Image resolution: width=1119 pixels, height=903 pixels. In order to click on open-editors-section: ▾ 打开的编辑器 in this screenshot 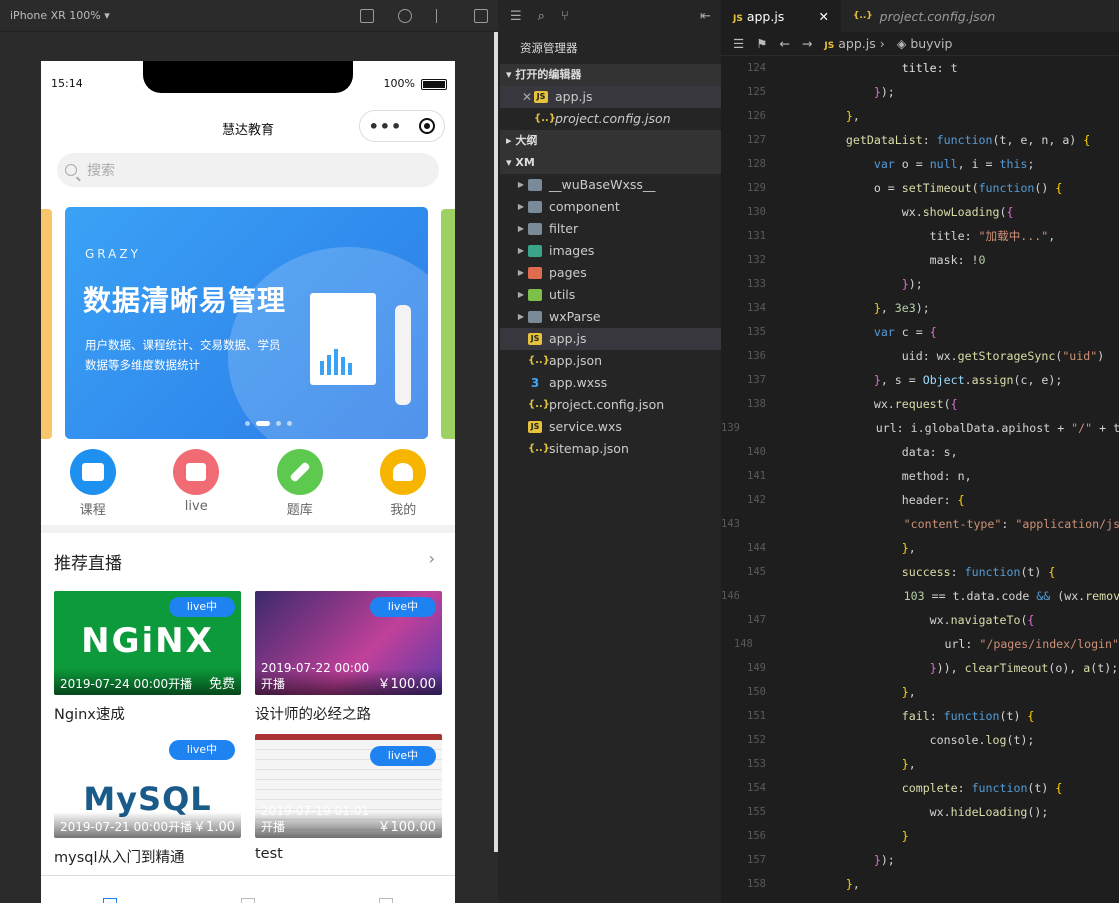, I will do `click(610, 75)`.